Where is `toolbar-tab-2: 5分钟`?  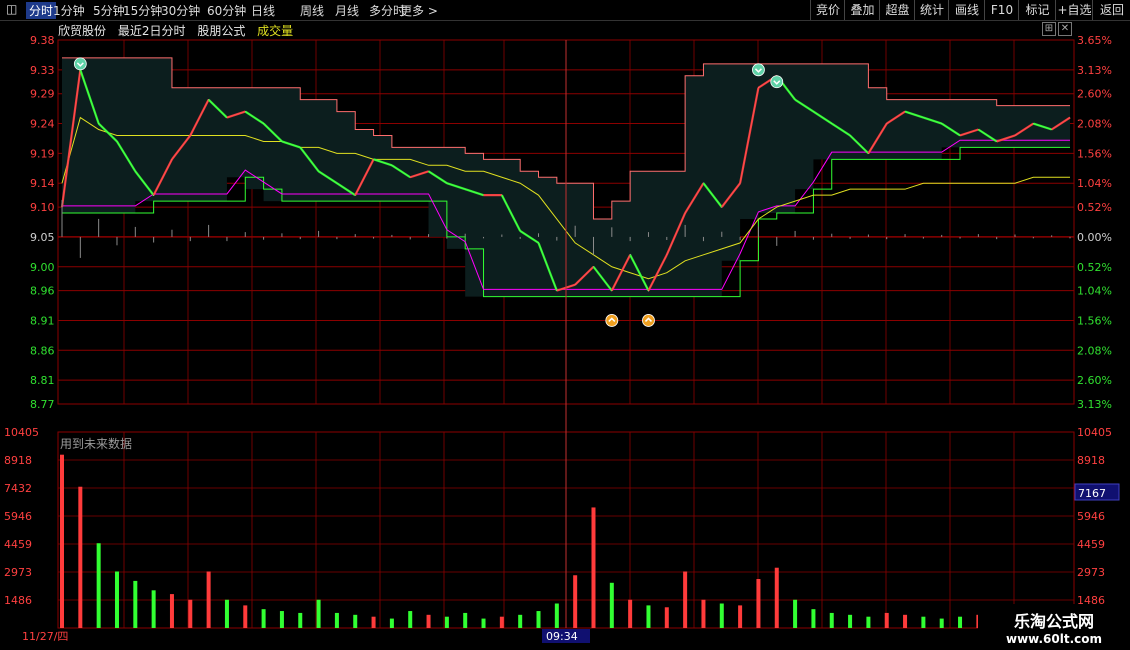
toolbar-tab-2: 5分钟 is located at coordinates (109, 10).